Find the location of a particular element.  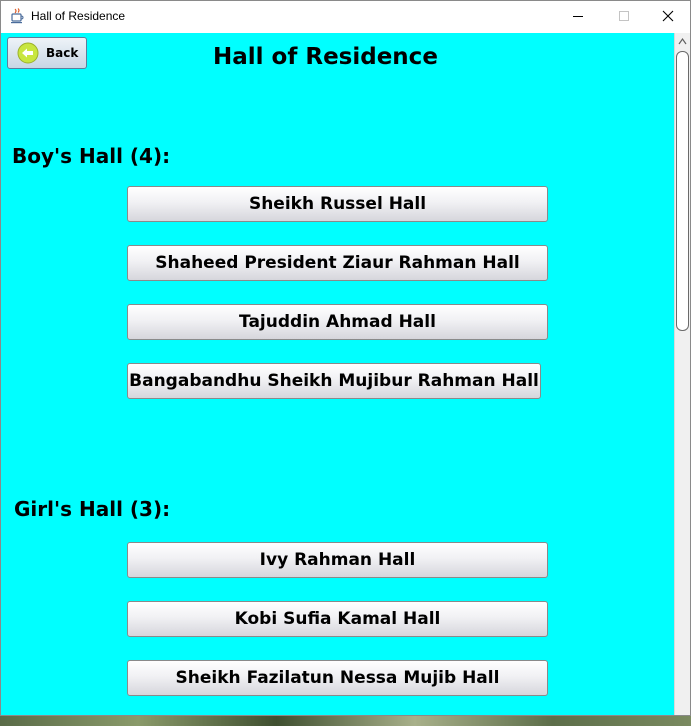

title-bar: Hall of Residence is located at coordinates (345, 16).